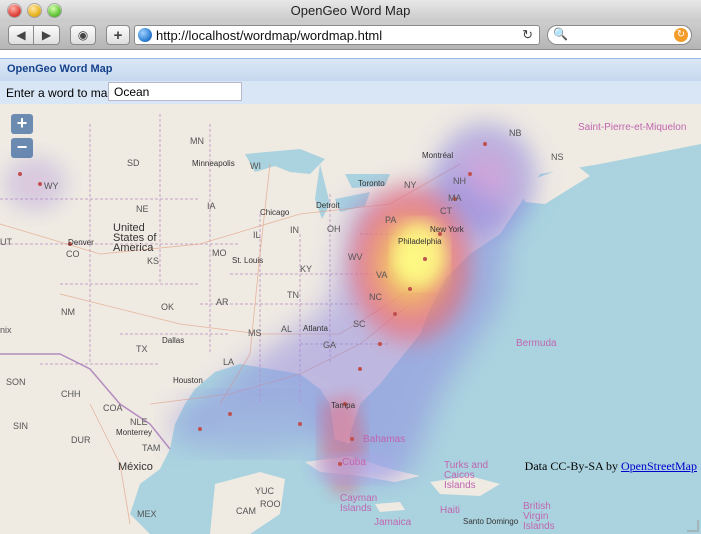 The image size is (701, 534). What do you see at coordinates (142, 349) in the screenshot?
I see `map-label: TX` at bounding box center [142, 349].